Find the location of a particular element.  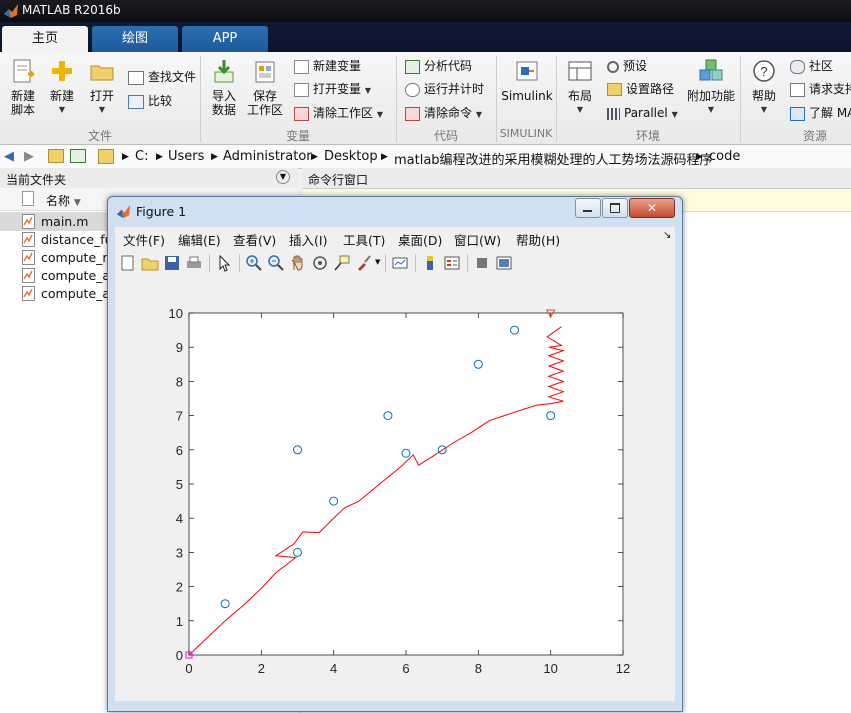

pan-hand-icon is located at coordinates (298, 263).